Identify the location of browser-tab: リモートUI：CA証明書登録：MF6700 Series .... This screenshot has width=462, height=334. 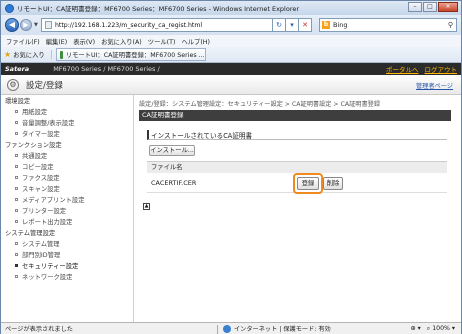
(130, 54).